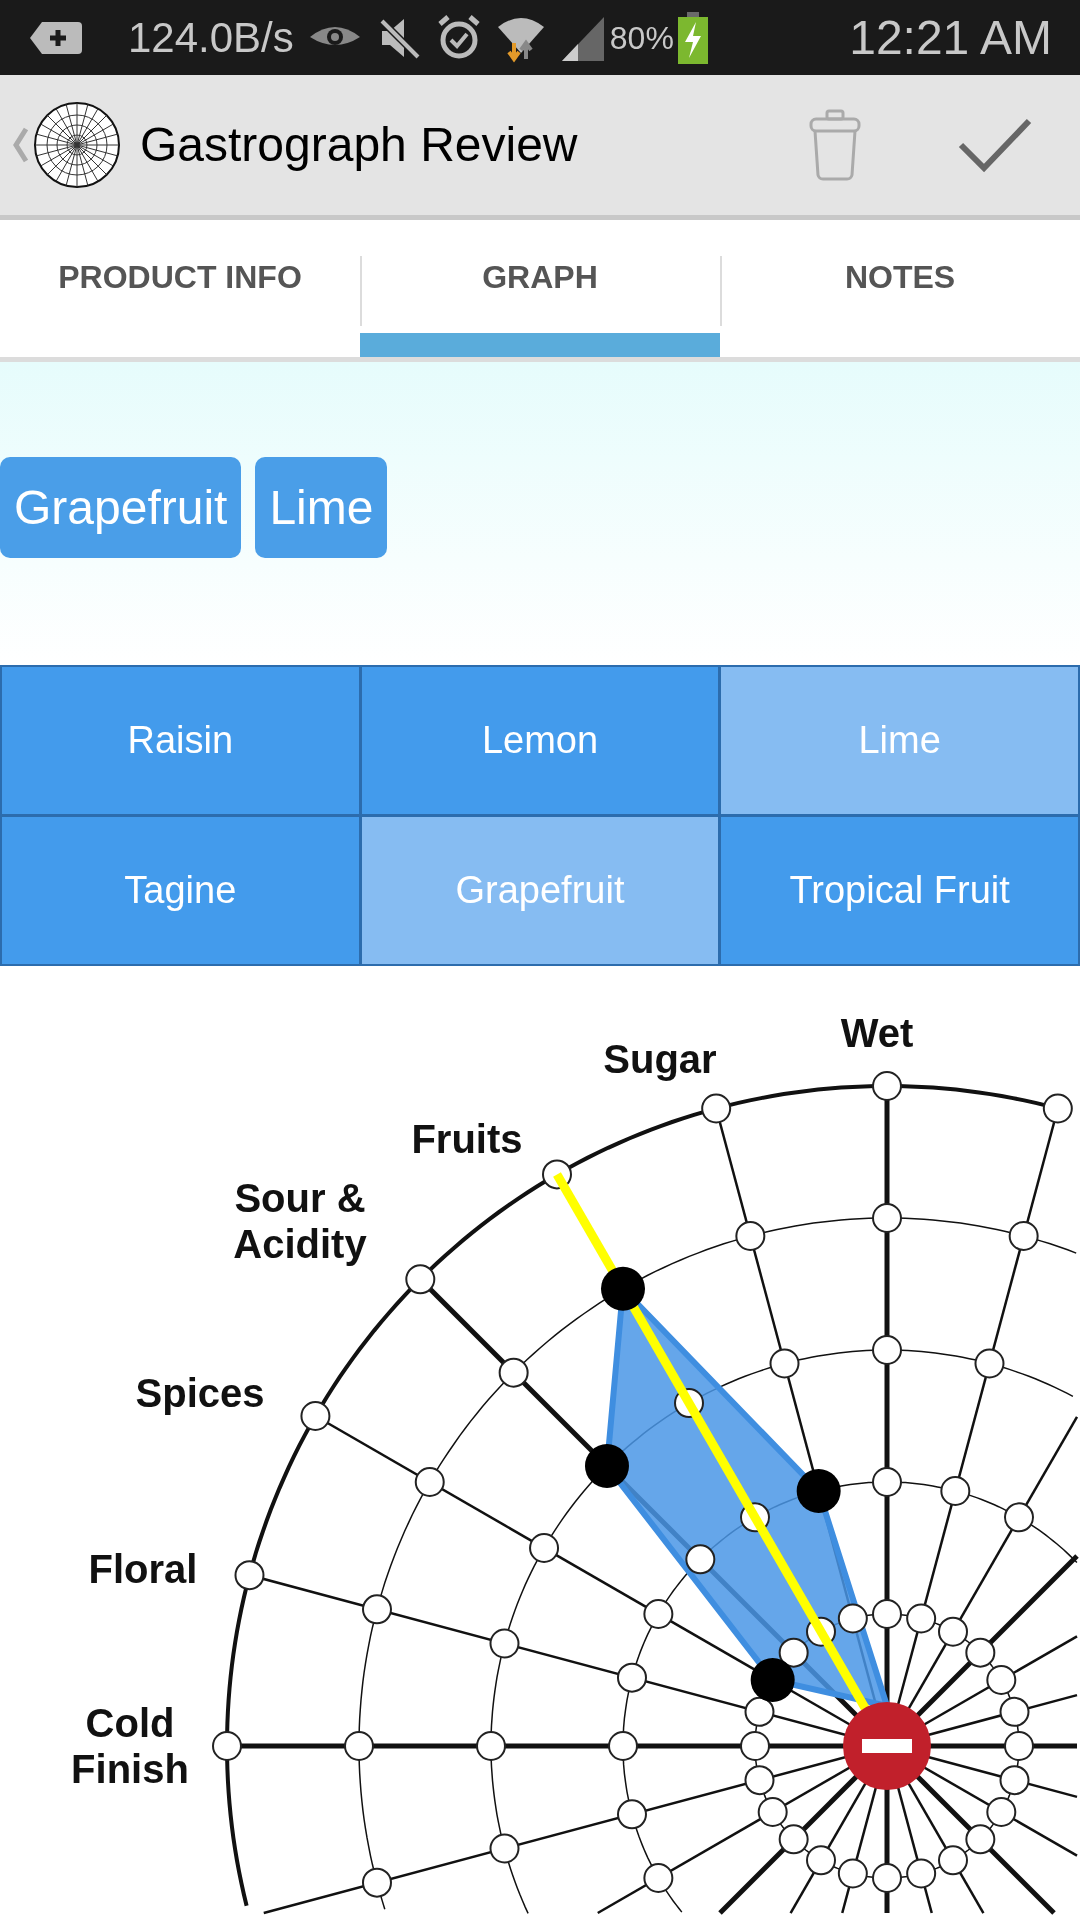 The width and height of the screenshot is (1080, 1920). What do you see at coordinates (359, 145) in the screenshot?
I see `screen-title: Gastrograph Review` at bounding box center [359, 145].